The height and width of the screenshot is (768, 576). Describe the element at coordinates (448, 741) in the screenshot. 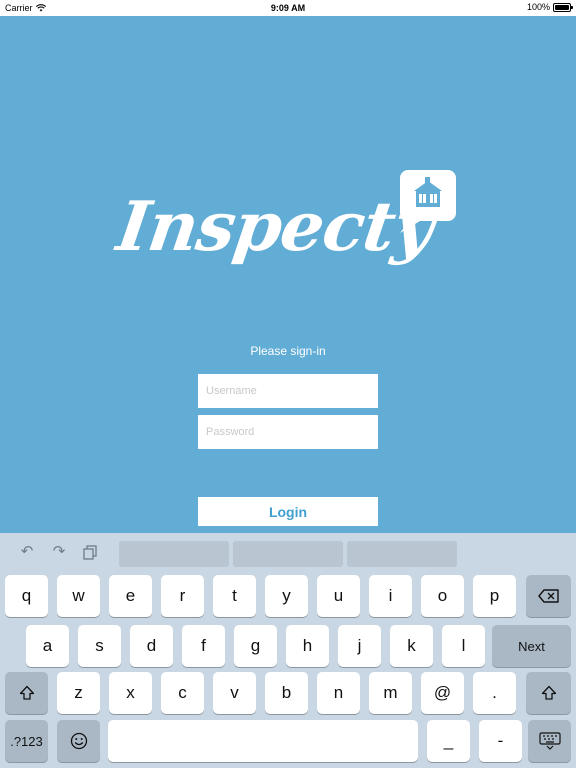

I see `key-underscore: _` at that location.